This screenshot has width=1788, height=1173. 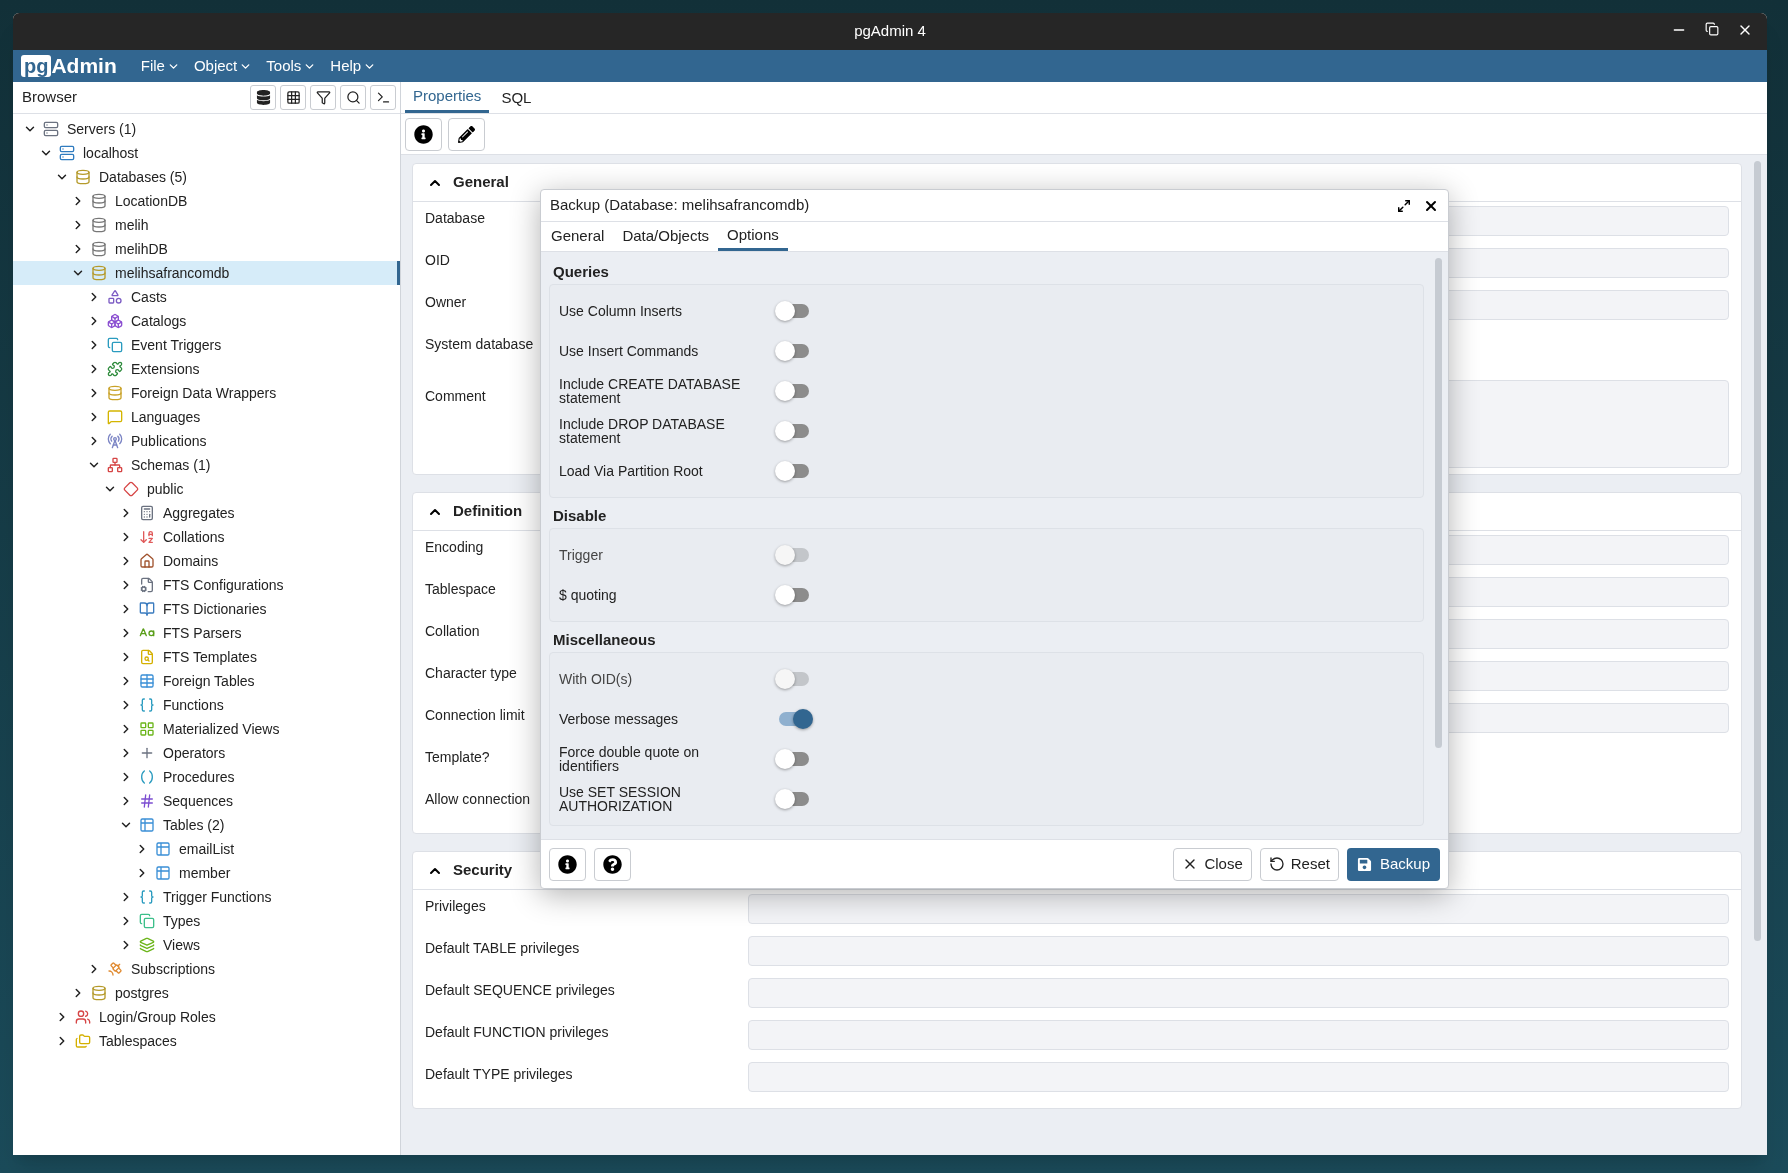 What do you see at coordinates (206, 345) in the screenshot?
I see `tree-item: Event Triggers` at bounding box center [206, 345].